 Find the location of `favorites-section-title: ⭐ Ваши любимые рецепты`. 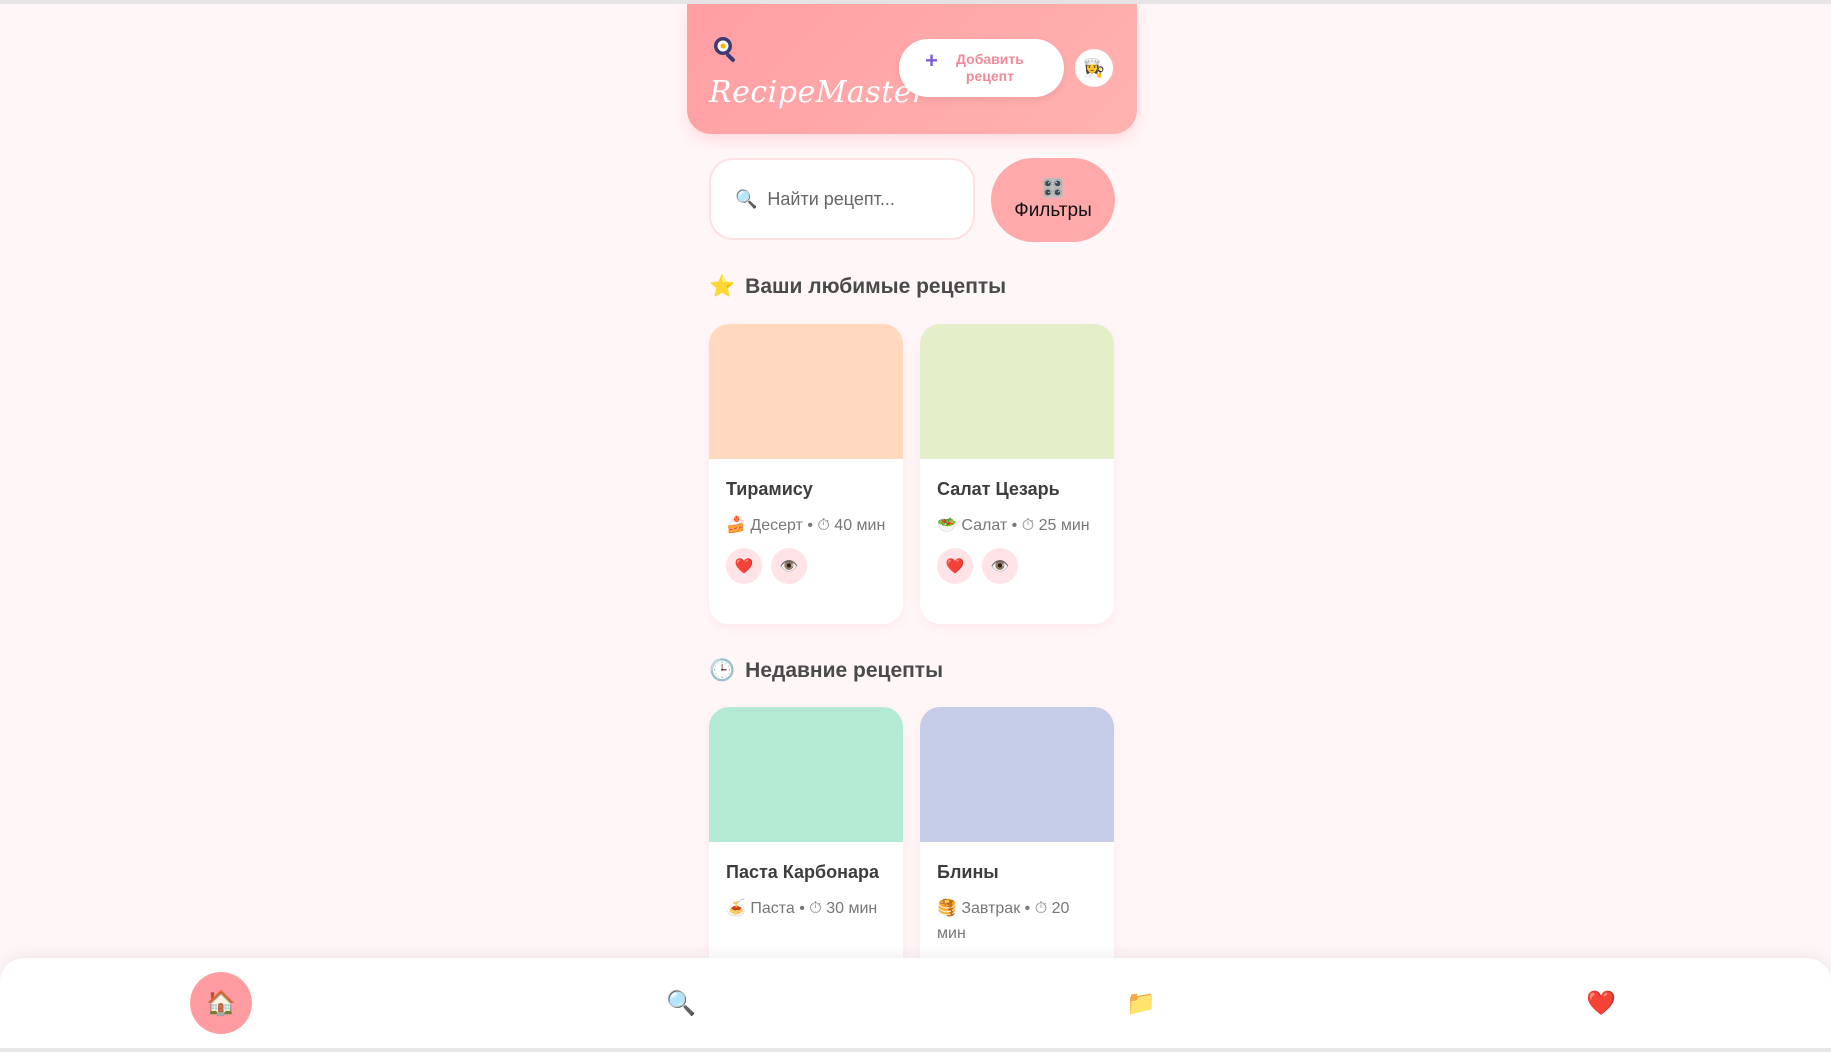

favorites-section-title: ⭐ Ваши любимые рецепты is located at coordinates (857, 287).